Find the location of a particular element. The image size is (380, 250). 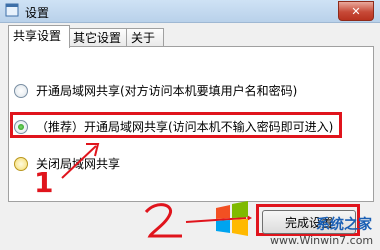

tab-share-settings: 共享设置 is located at coordinates (39, 36).